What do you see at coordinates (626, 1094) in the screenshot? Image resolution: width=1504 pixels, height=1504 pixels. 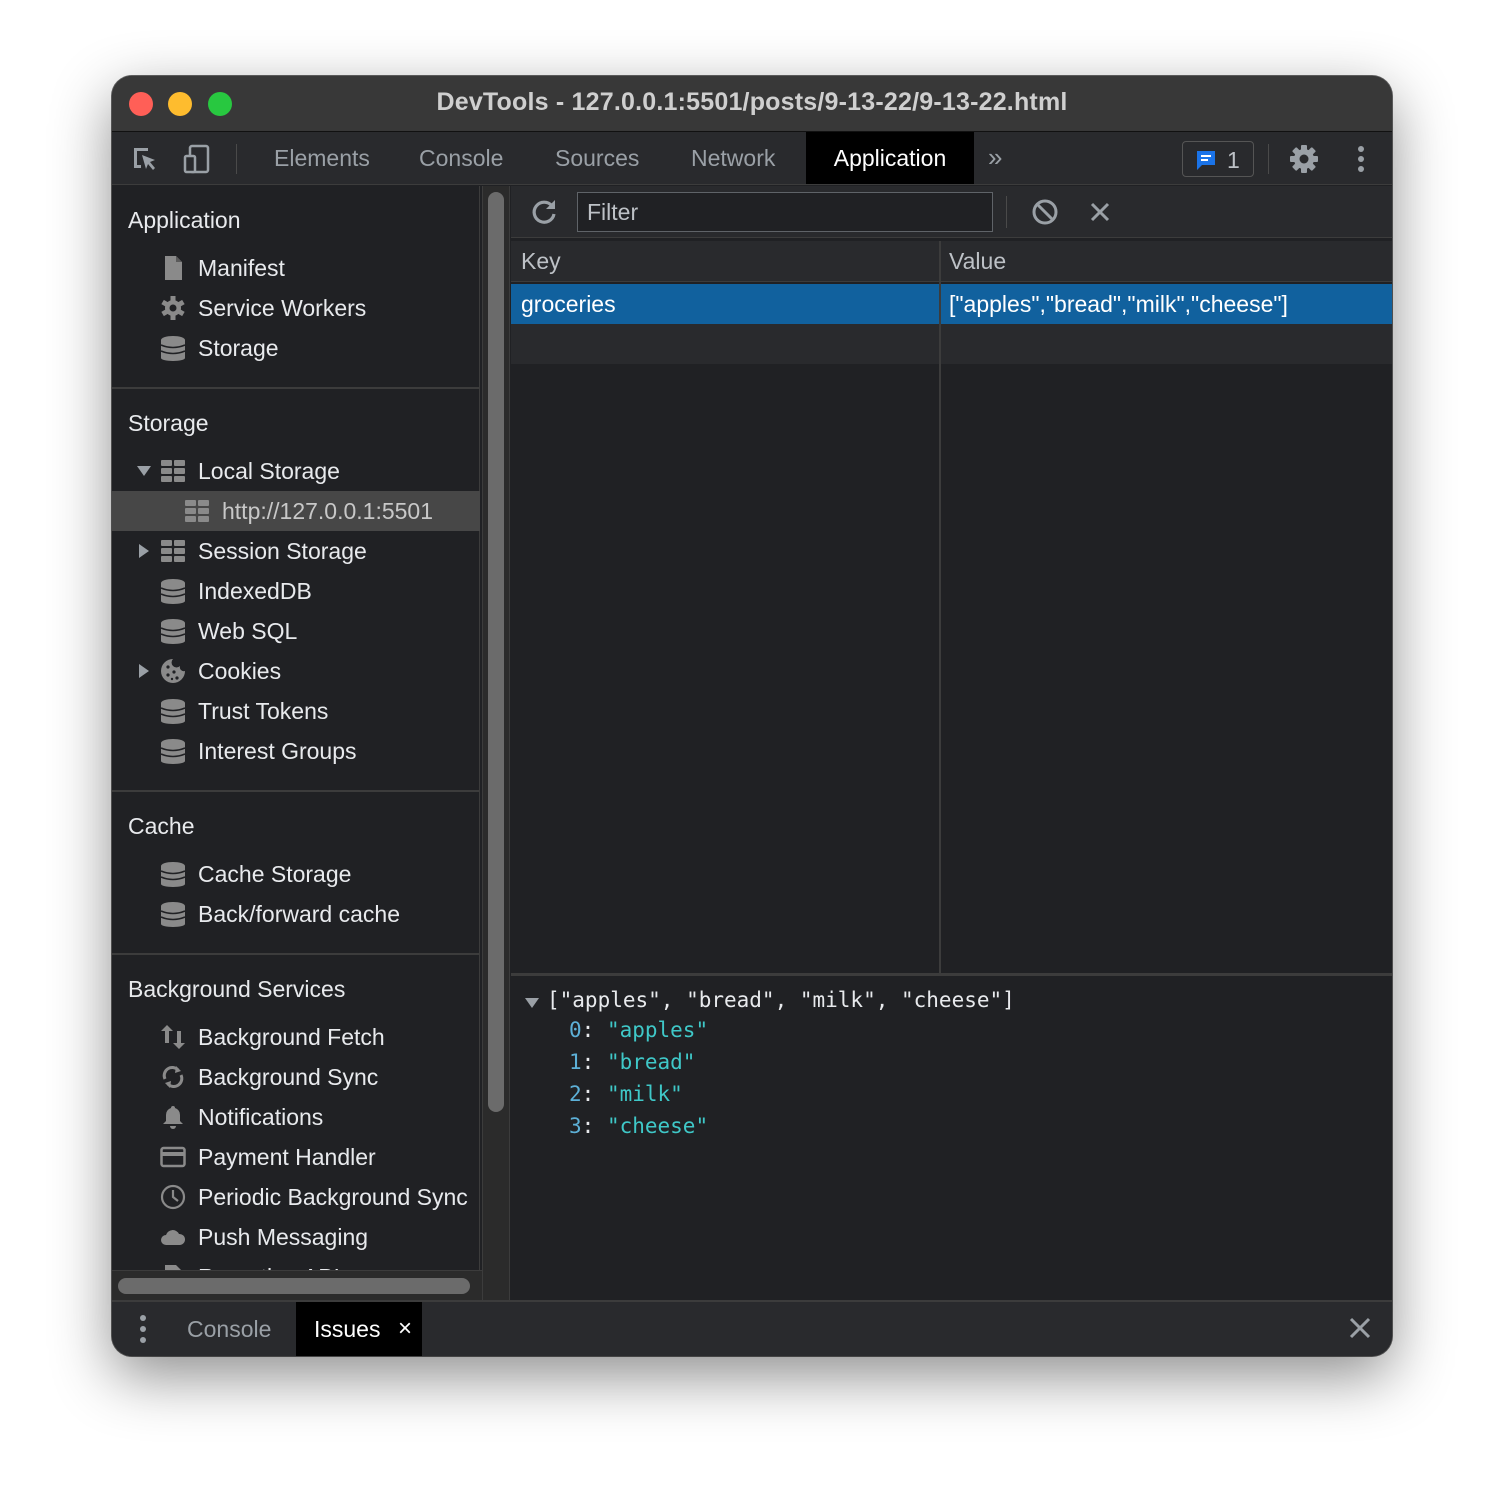 I see `preview-entry: 2: "milk"` at bounding box center [626, 1094].